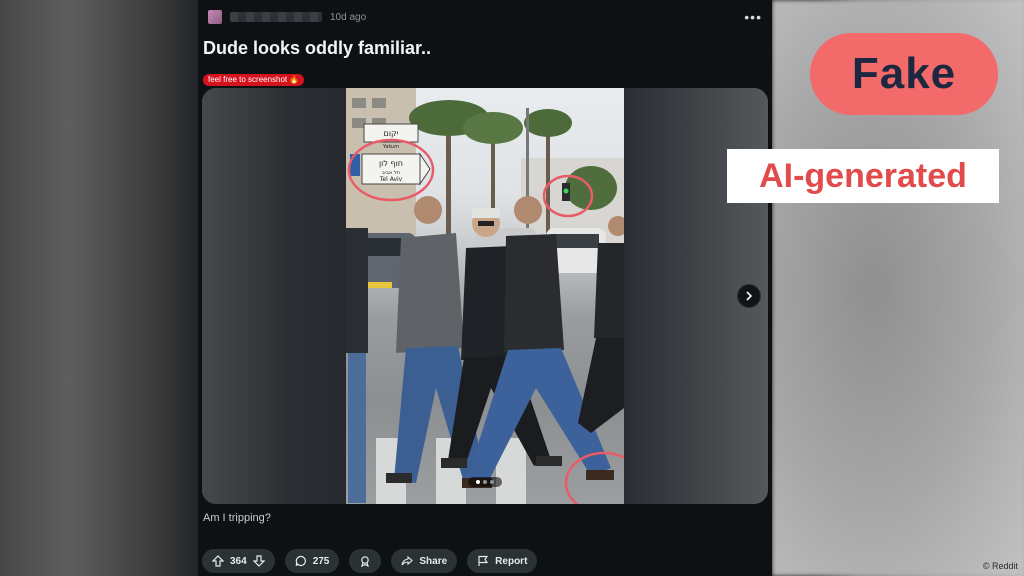 The width and height of the screenshot is (1024, 576). I want to click on chevron-right-icon, so click(749, 296).